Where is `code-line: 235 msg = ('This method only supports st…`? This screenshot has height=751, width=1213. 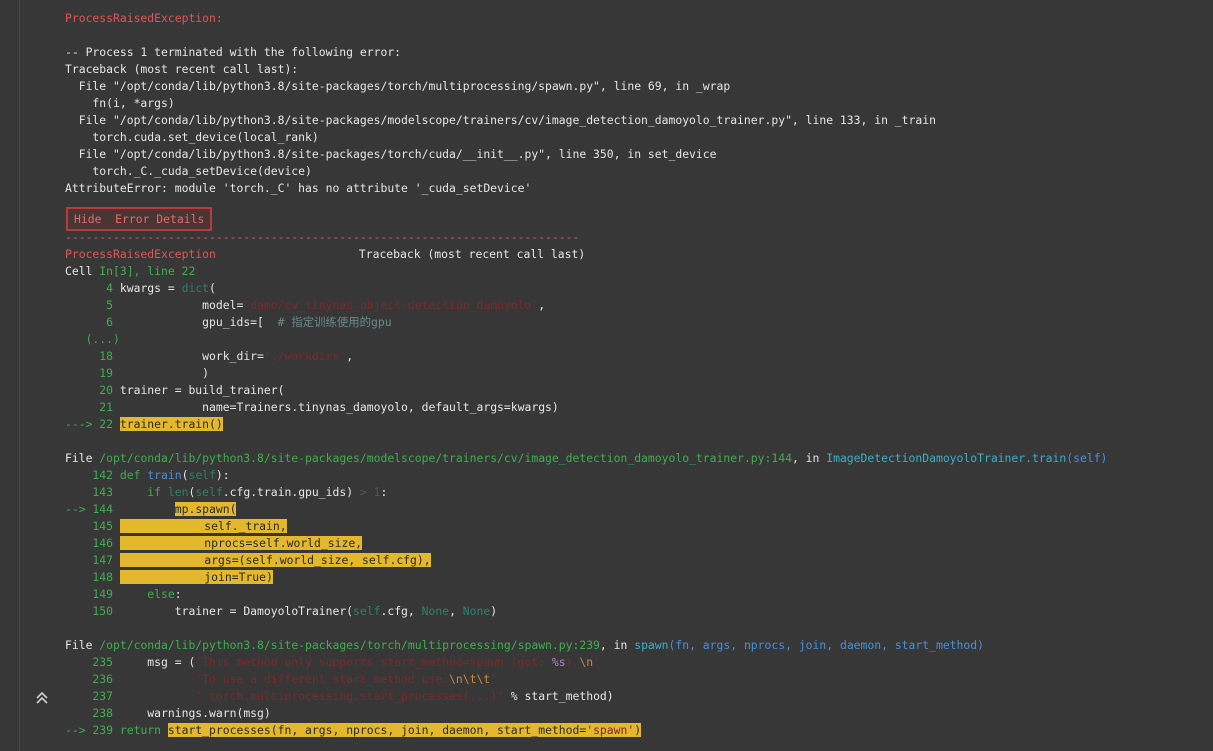 code-line: 235 msg = ('This method only supports st… is located at coordinates (332, 662).